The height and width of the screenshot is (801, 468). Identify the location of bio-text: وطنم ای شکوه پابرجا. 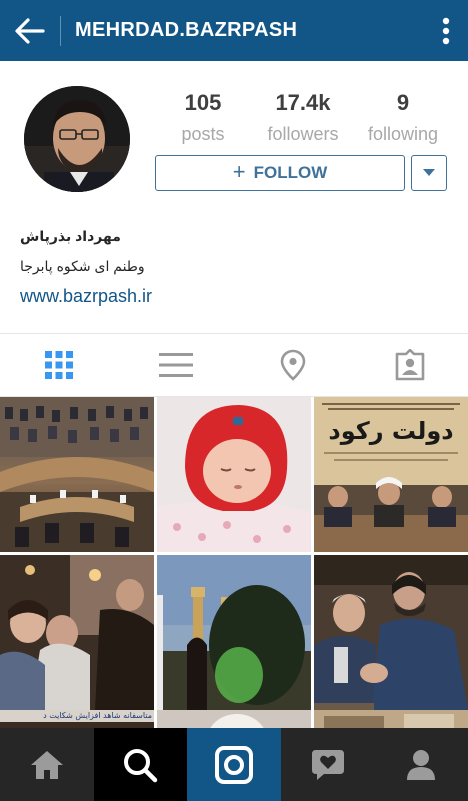
(82, 266).